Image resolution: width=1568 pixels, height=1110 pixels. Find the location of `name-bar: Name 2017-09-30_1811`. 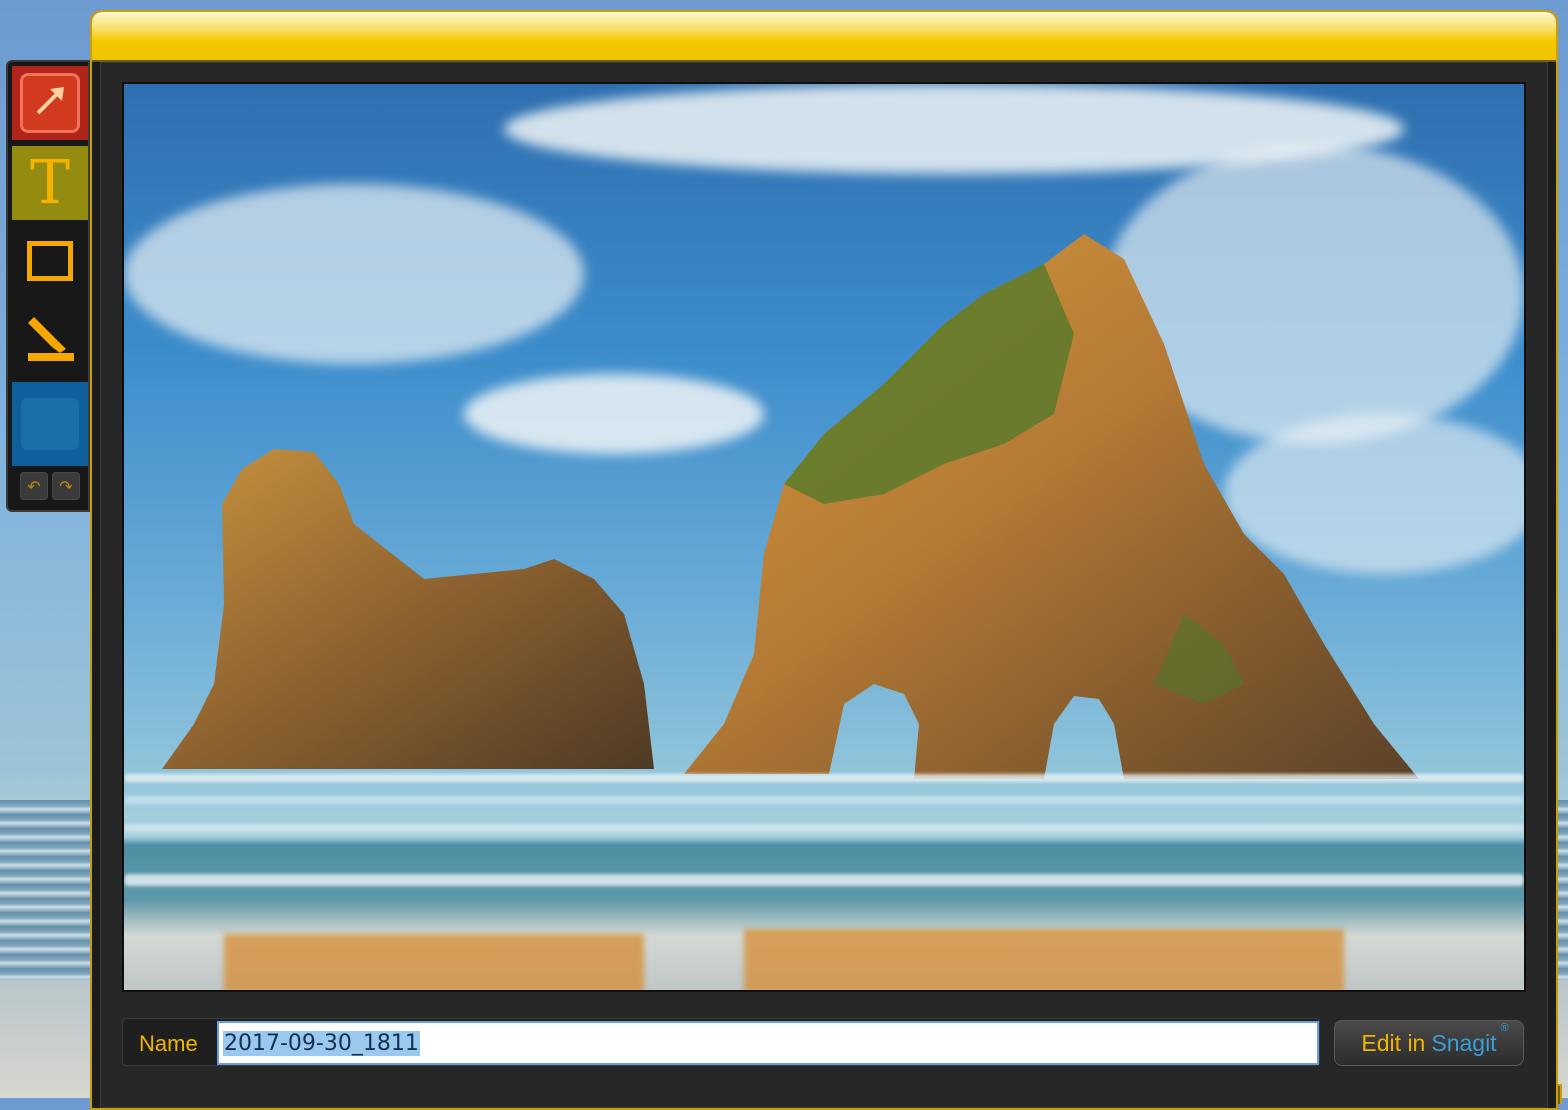

name-bar: Name 2017-09-30_1811 is located at coordinates (721, 1042).